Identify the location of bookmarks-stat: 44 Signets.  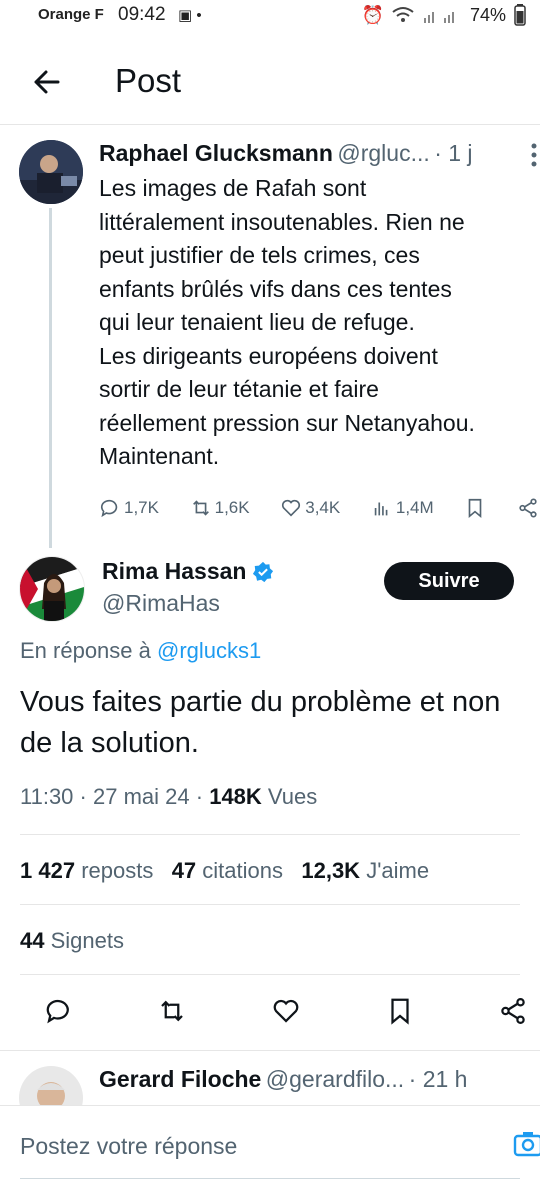
(72, 941).